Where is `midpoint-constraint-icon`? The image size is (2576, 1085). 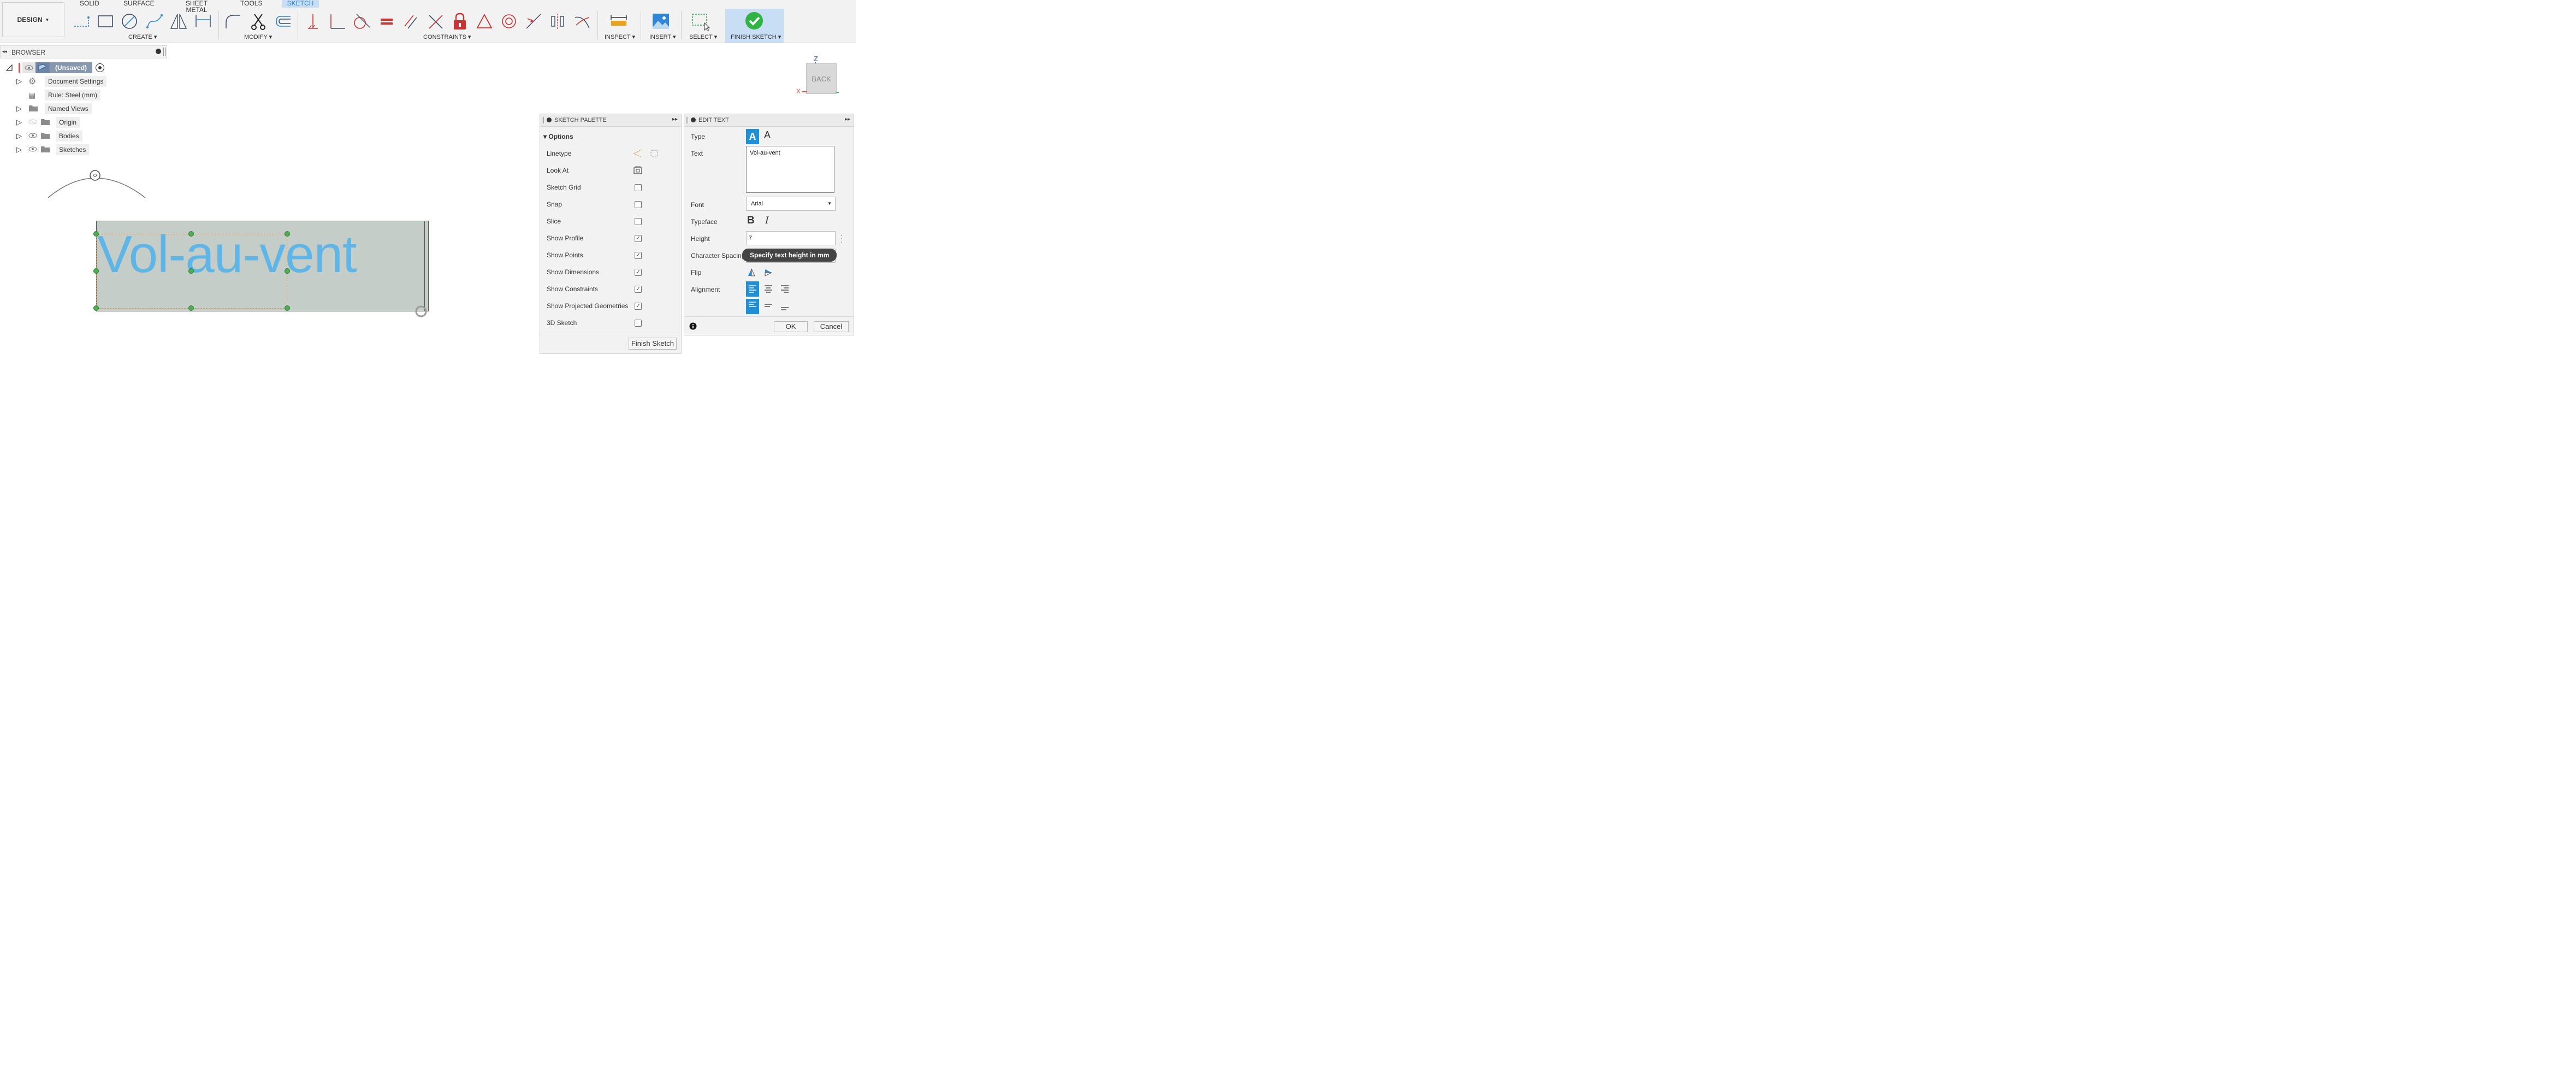
midpoint-constraint-icon is located at coordinates (533, 21).